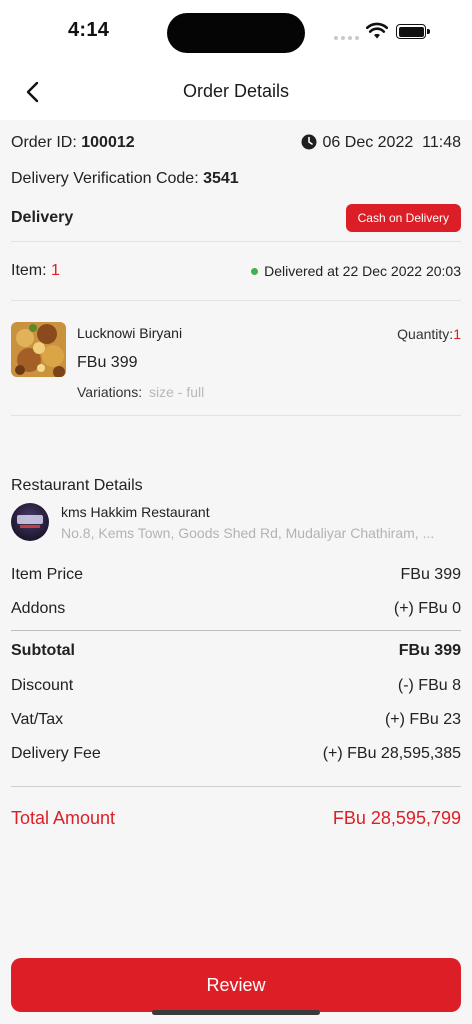 The width and height of the screenshot is (472, 1024). I want to click on order-id: Order ID: 100012, so click(73, 143).